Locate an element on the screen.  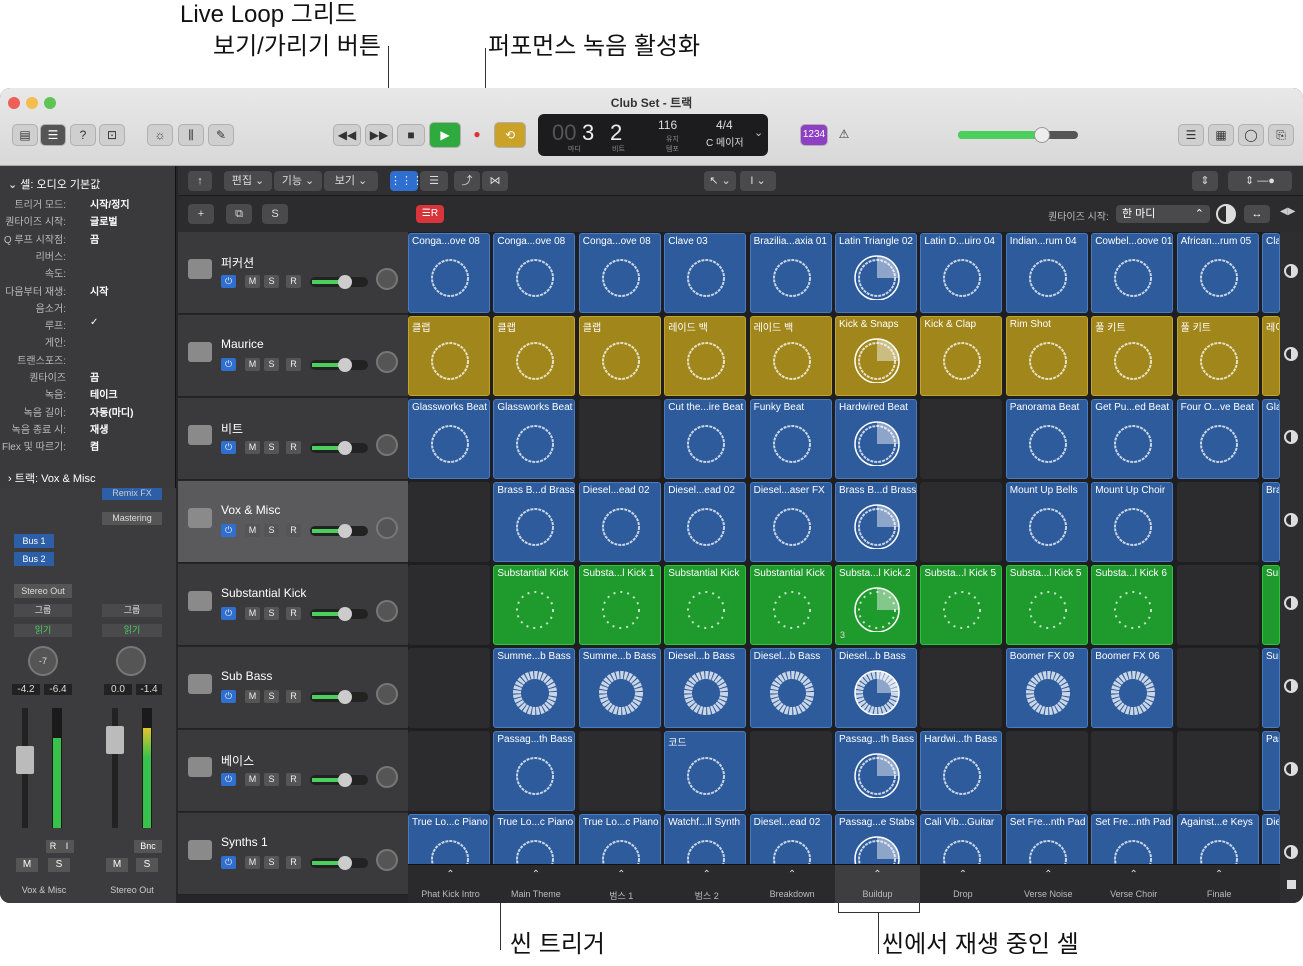
note-pad-icon: ▦ is located at coordinates (1221, 135).